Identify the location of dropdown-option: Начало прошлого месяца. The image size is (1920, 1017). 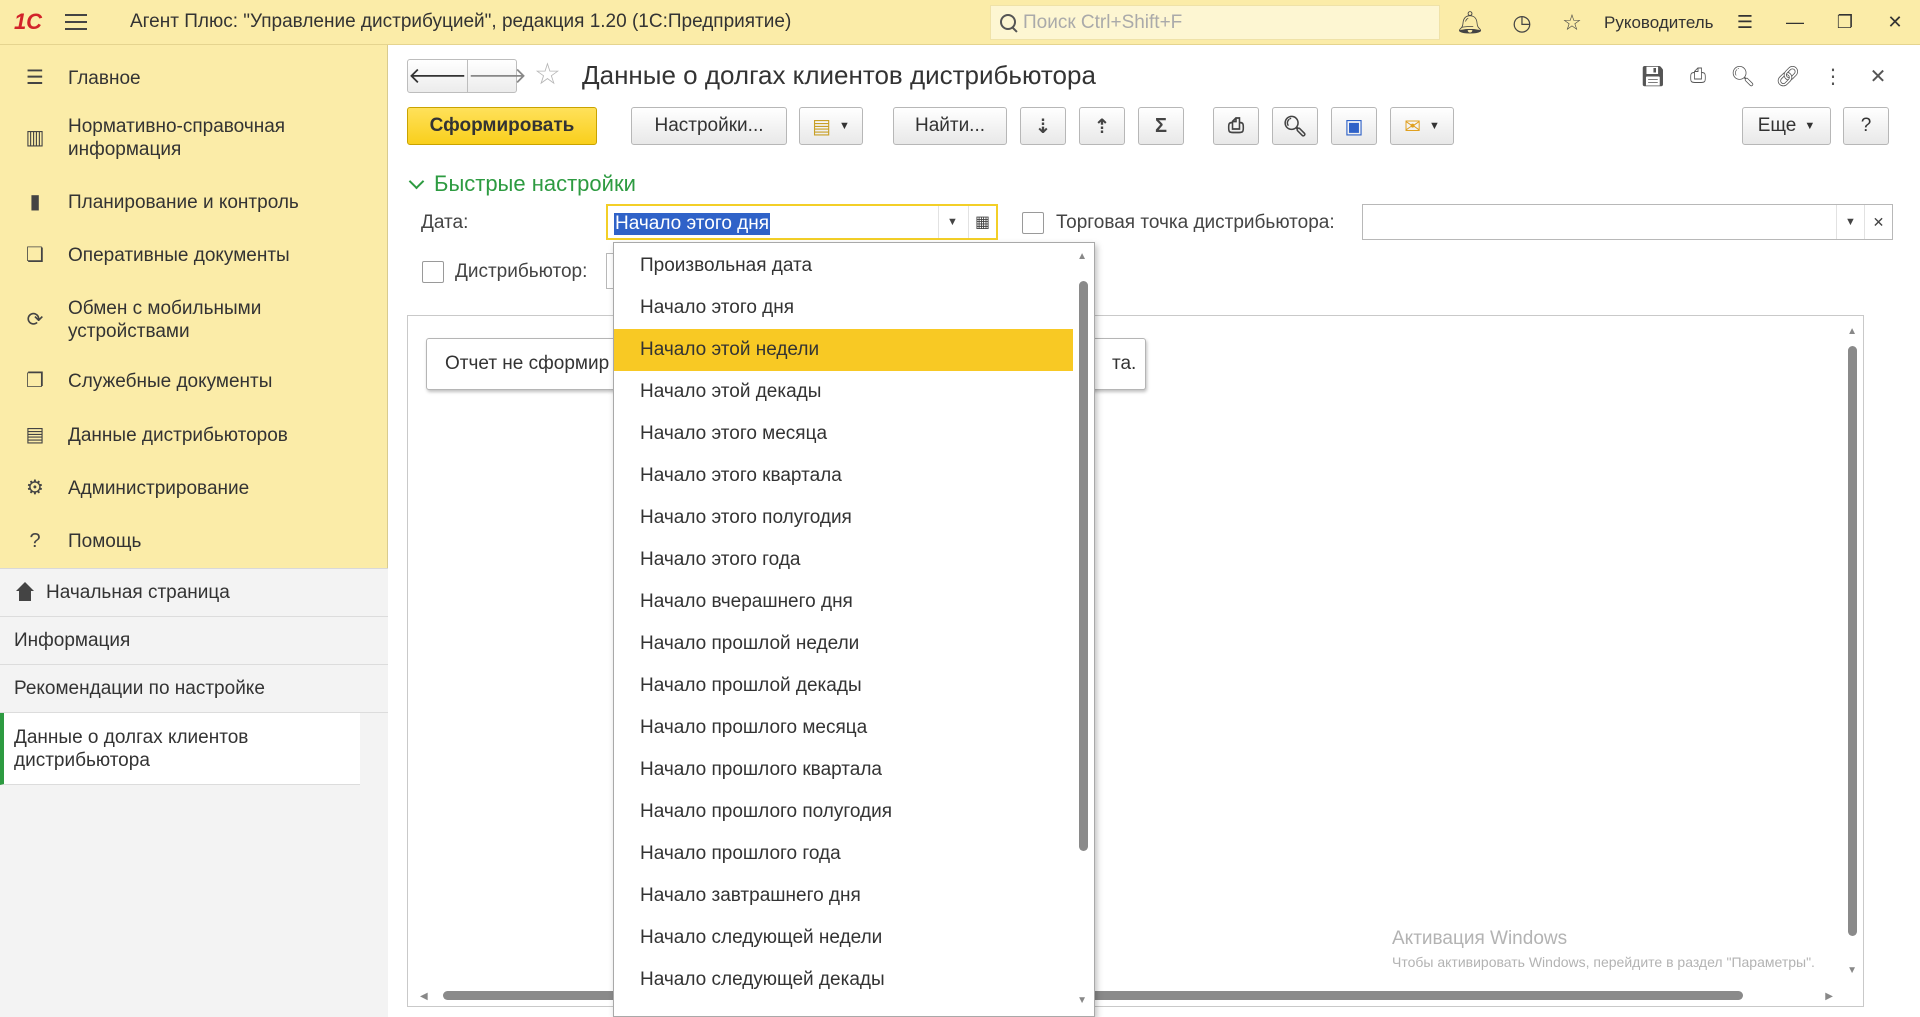
(843, 728).